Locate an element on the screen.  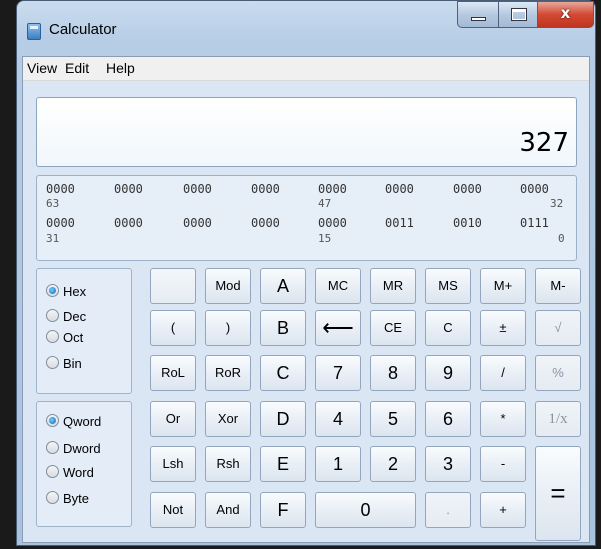
digit-6-button: 6 is located at coordinates (448, 419).